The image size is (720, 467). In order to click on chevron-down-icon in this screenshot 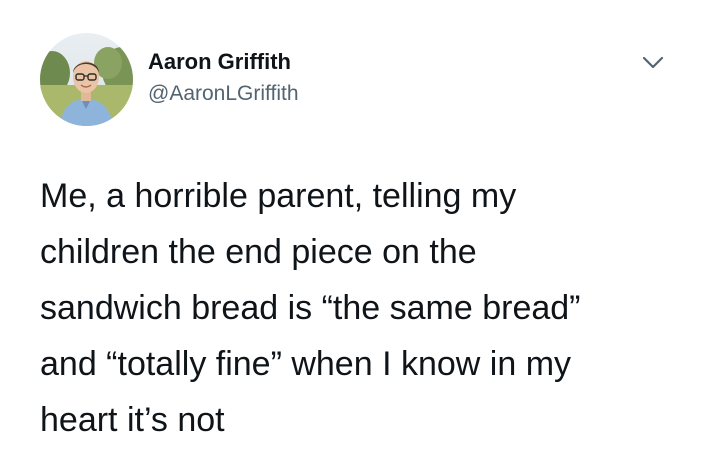, I will do `click(653, 63)`.